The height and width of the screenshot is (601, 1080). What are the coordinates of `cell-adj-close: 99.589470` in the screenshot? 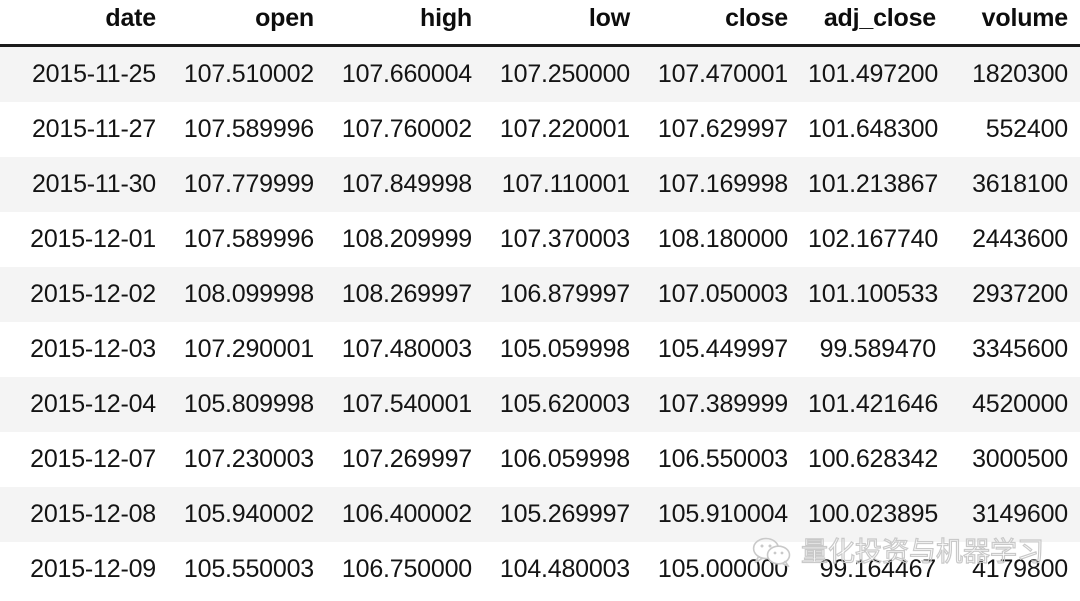 It's located at (874, 349).